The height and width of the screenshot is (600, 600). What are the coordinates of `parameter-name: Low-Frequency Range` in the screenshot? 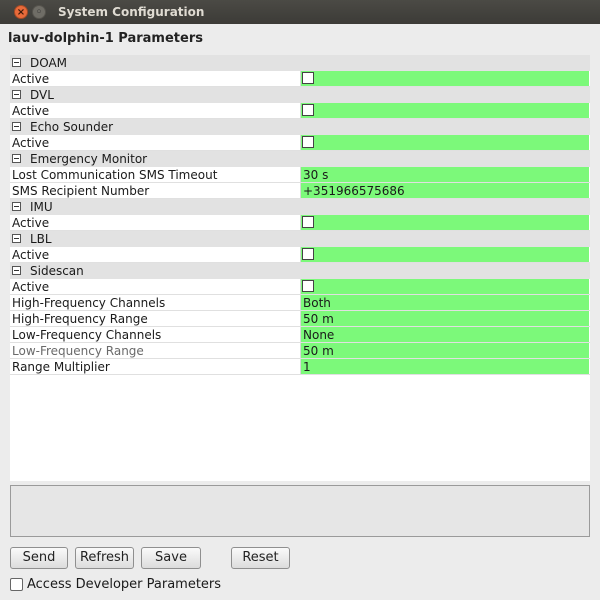 It's located at (78, 351).